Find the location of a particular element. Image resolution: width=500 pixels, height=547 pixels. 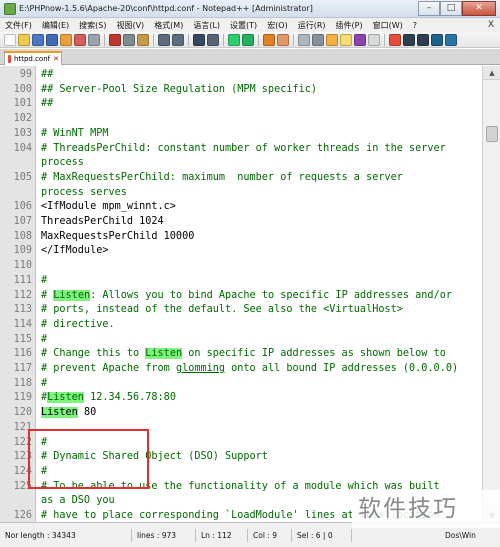

status-selection: Sel : 6 | 0 is located at coordinates (322, 535).